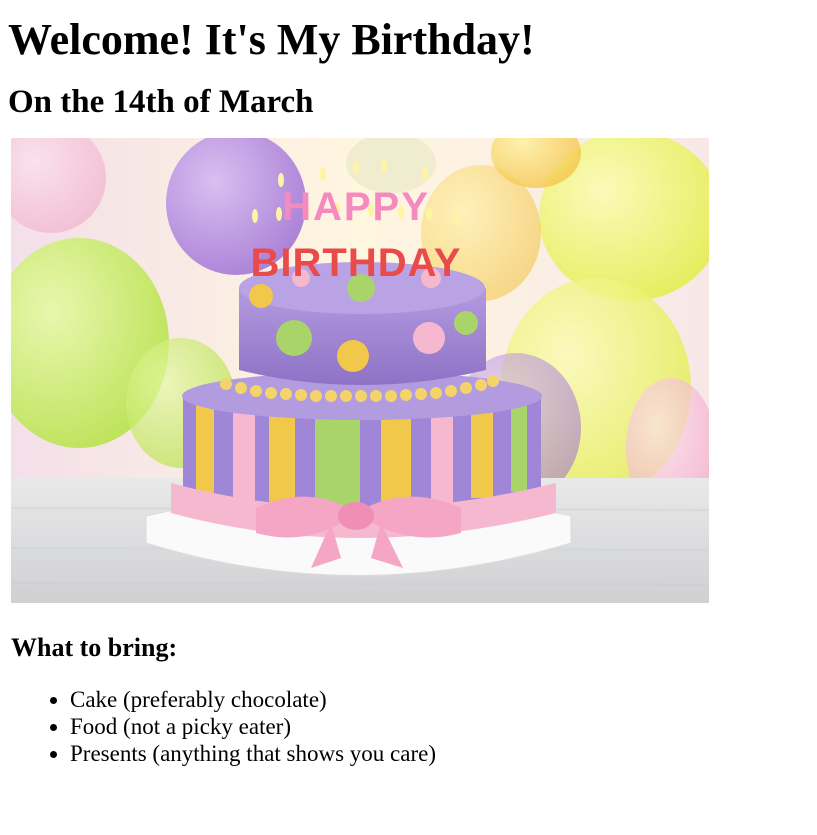  I want to click on list-item: Food (not a picky eater), so click(439, 726).